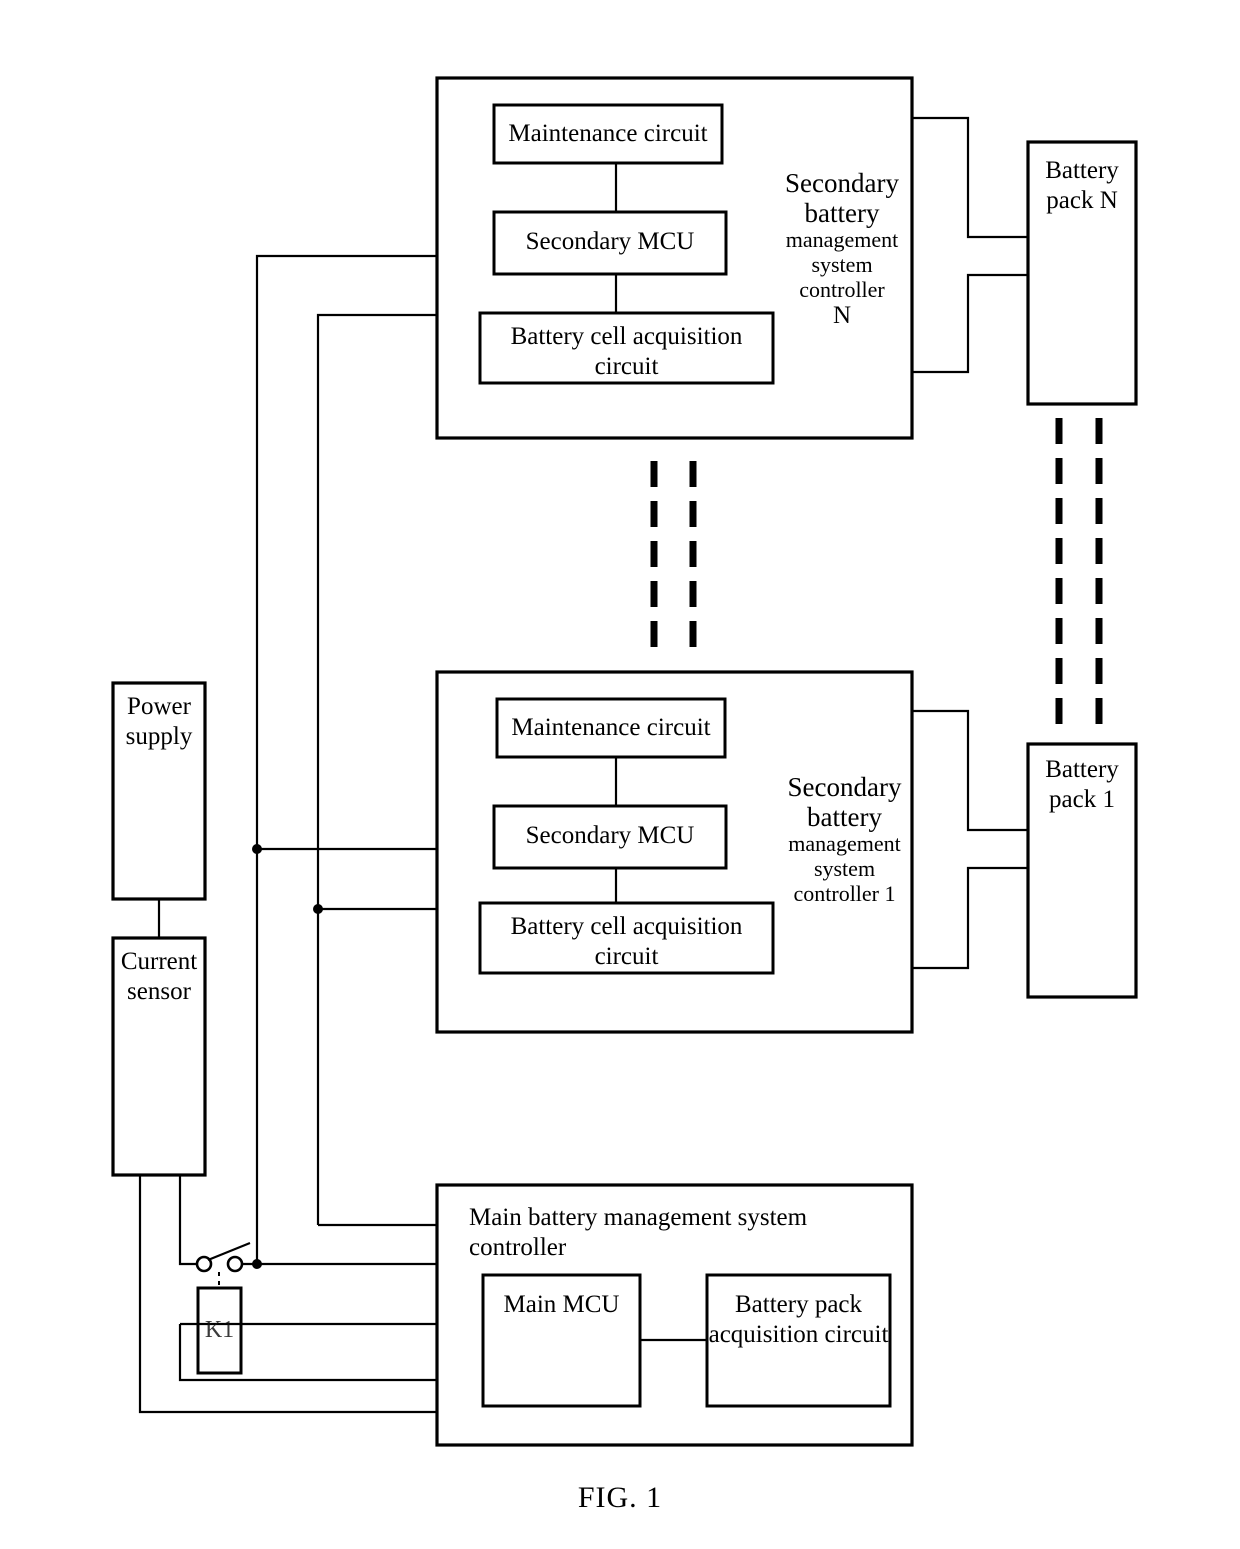 This screenshot has width=1240, height=1549. Describe the element at coordinates (1082, 170) in the screenshot. I see `battery-pack-n-line1: Battery` at that location.